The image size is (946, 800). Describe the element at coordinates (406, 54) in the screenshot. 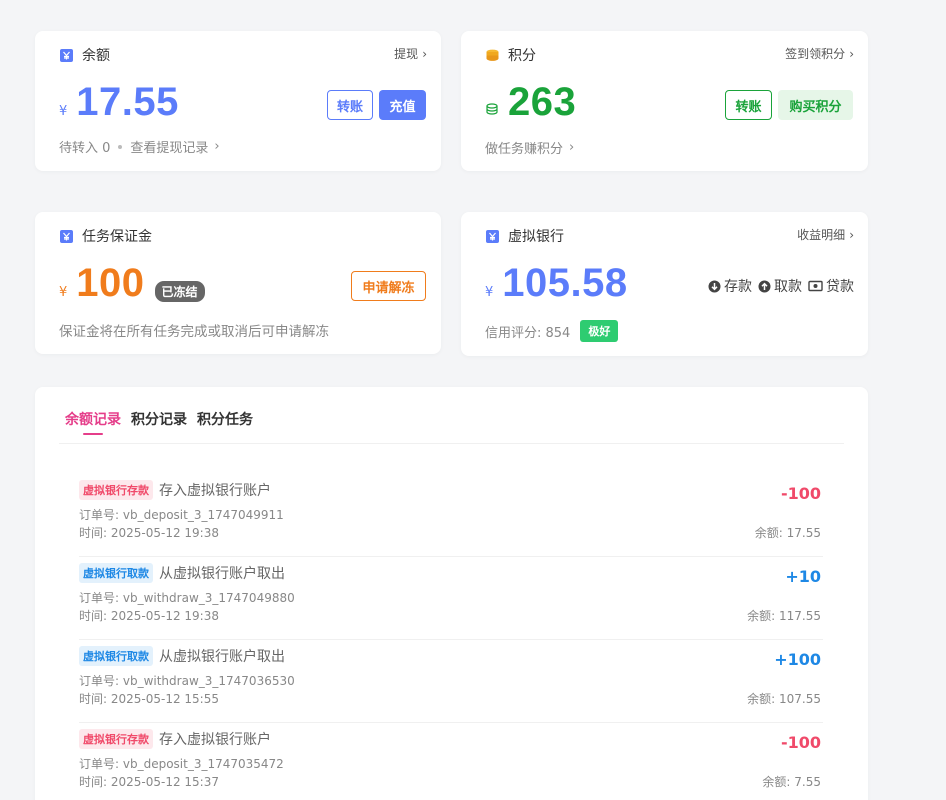

I see `withdraw-link-text: 提现` at that location.